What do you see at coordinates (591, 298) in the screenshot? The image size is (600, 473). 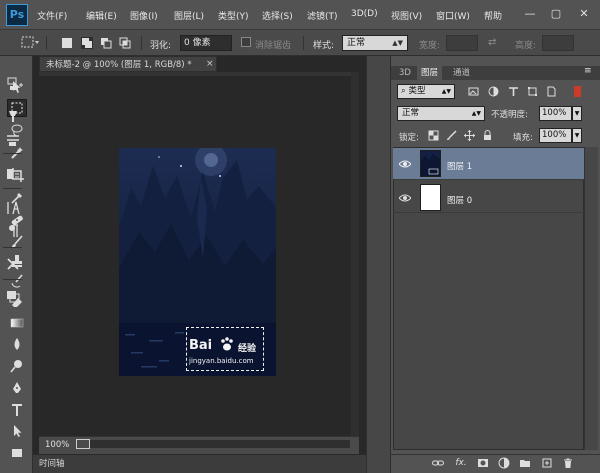 I see `layers-scrollbar` at bounding box center [591, 298].